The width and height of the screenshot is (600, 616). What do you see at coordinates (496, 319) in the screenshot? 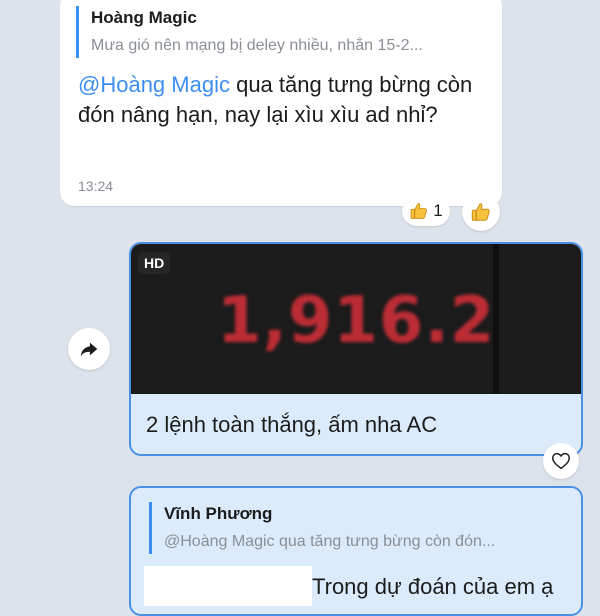
I see `media-divider` at bounding box center [496, 319].